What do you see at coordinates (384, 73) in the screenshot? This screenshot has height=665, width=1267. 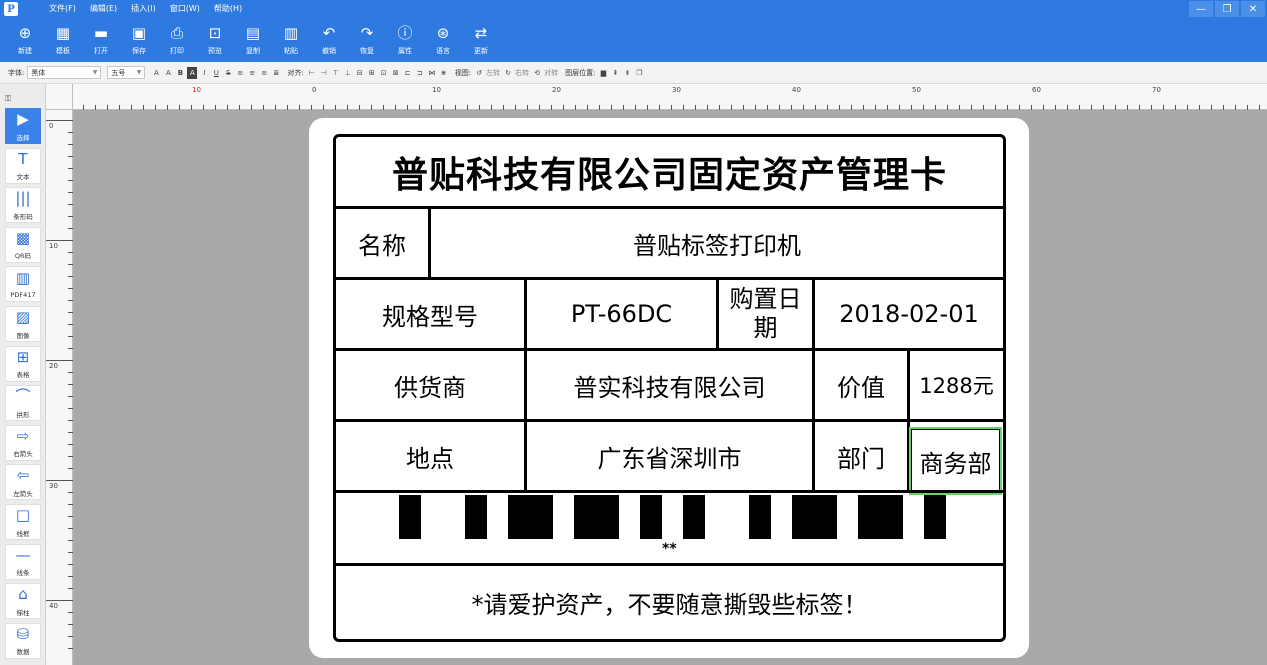 I see `obj-center-icon: ⊡` at bounding box center [384, 73].